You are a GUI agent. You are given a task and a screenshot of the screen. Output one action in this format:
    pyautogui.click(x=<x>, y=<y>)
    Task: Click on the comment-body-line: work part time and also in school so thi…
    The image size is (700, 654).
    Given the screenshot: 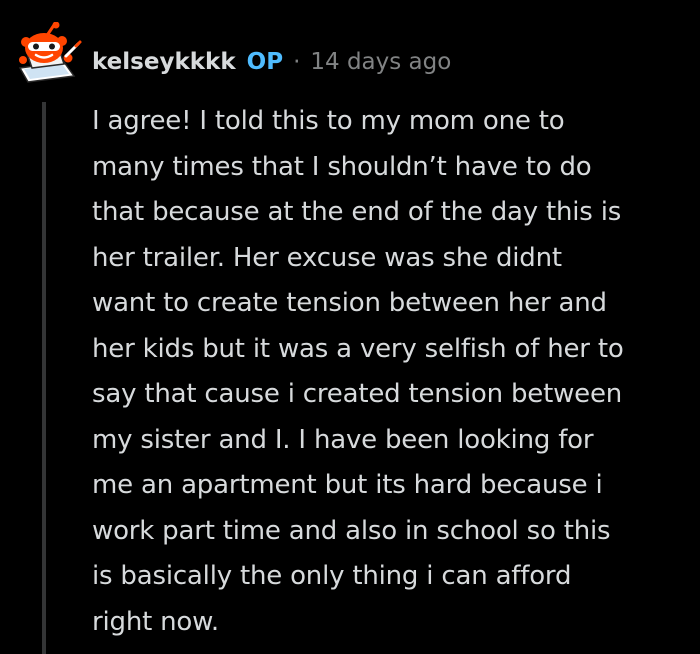 What is the action you would take?
    pyautogui.click(x=351, y=530)
    